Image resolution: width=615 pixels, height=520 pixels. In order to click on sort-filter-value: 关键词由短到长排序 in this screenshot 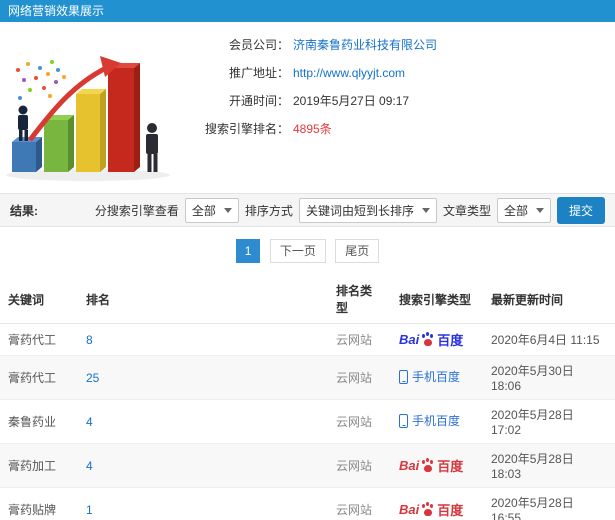, I will do `click(359, 210)`.